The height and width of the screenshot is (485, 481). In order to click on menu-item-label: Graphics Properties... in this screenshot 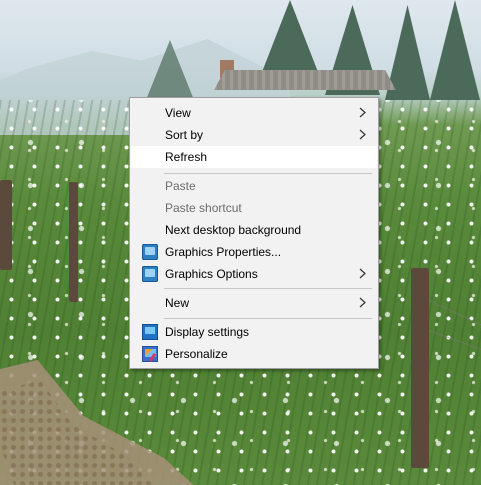, I will do `click(223, 252)`.